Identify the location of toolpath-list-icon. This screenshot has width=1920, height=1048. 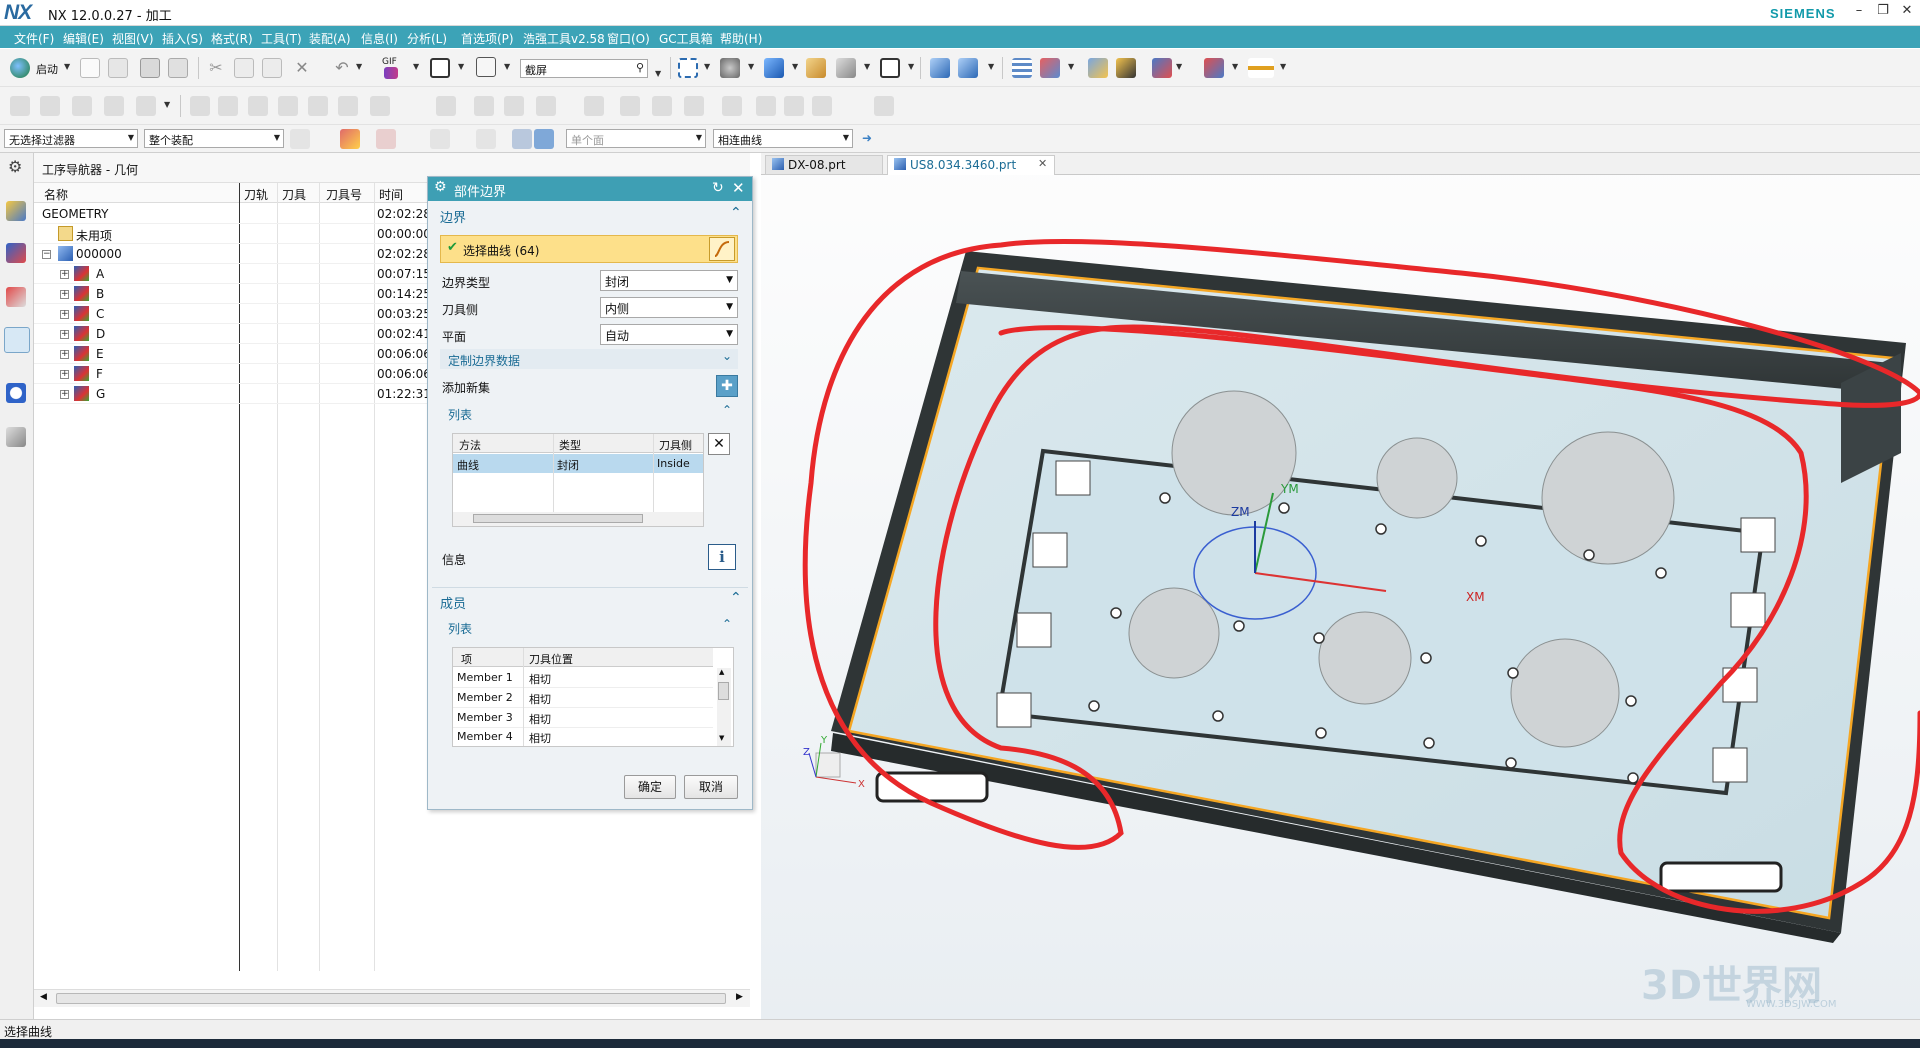
(446, 106).